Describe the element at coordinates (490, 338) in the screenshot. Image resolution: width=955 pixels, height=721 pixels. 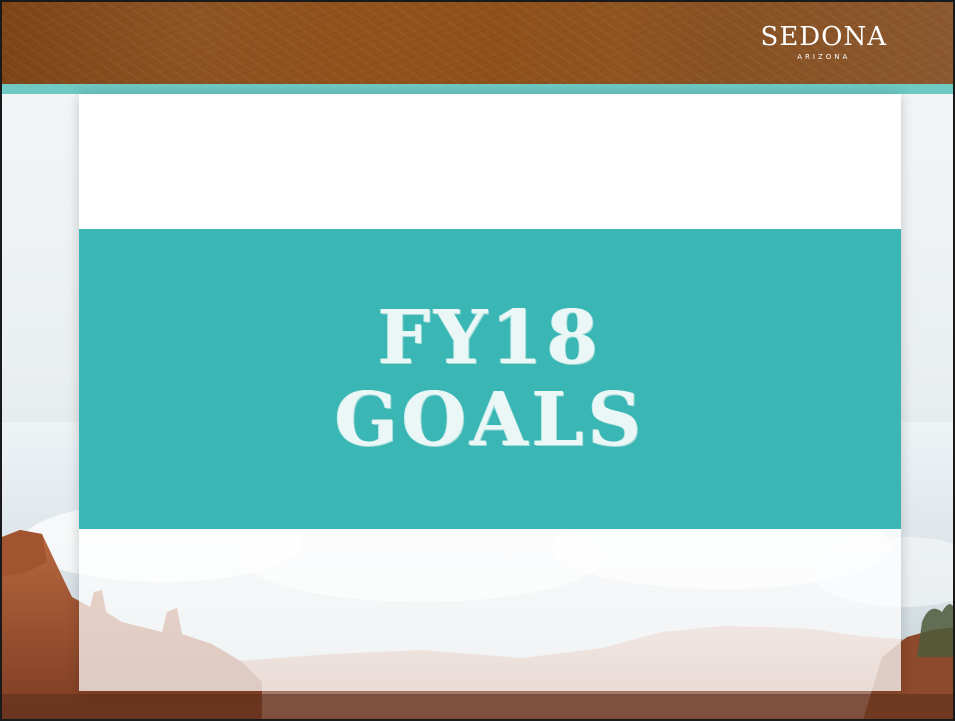
I see `title-line-1: FY18` at that location.